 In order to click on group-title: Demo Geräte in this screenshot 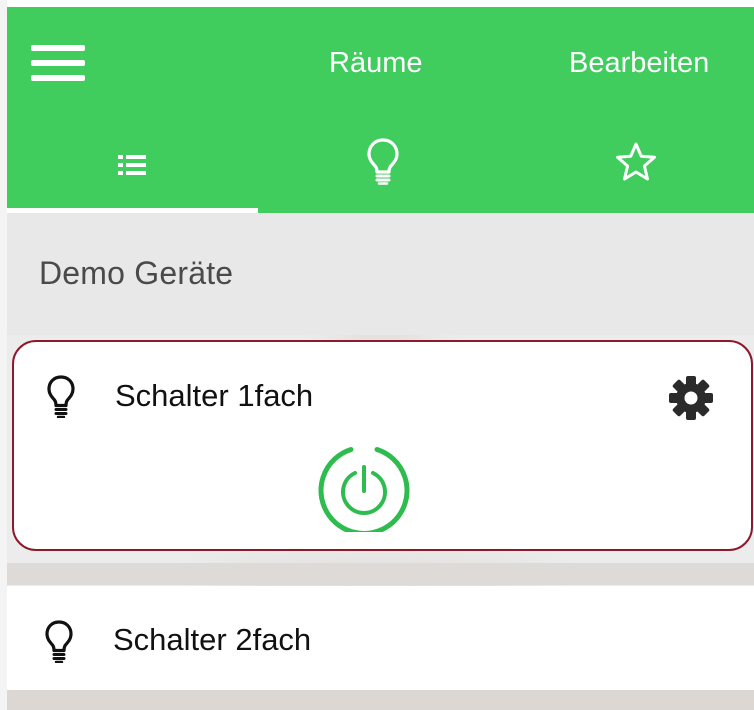, I will do `click(136, 273)`.